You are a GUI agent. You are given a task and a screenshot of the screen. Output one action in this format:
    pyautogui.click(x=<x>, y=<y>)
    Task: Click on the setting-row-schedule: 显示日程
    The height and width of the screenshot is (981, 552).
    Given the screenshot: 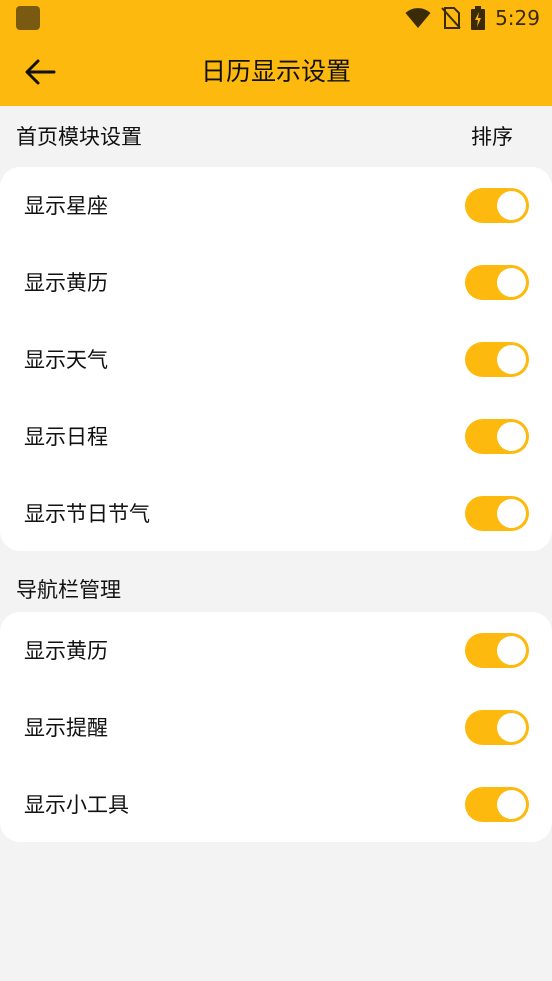 What is the action you would take?
    pyautogui.click(x=276, y=436)
    